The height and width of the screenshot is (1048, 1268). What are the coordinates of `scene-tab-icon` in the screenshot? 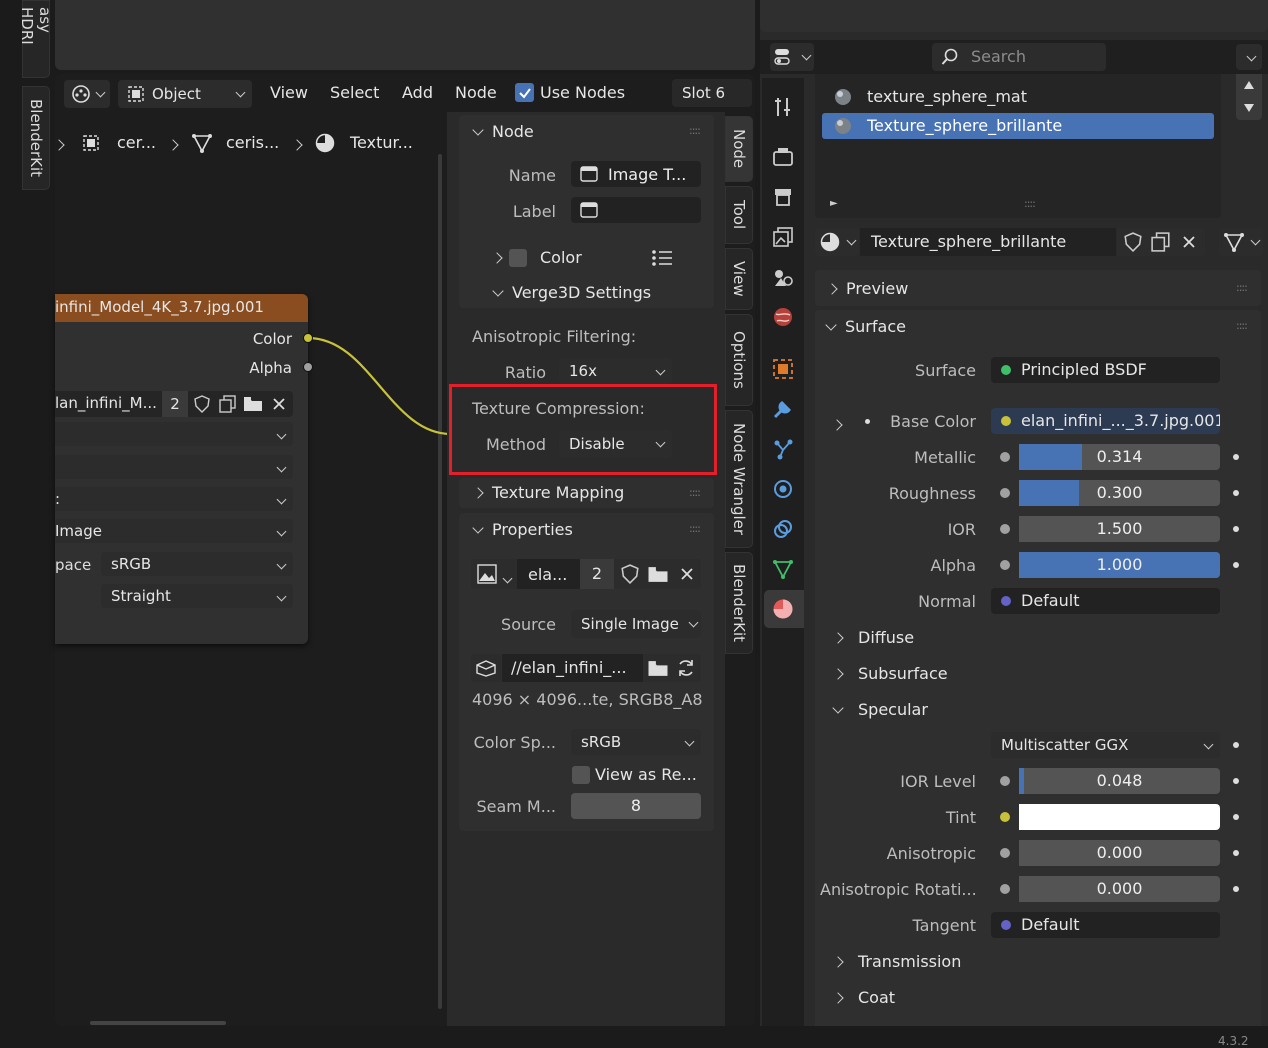 It's located at (783, 277).